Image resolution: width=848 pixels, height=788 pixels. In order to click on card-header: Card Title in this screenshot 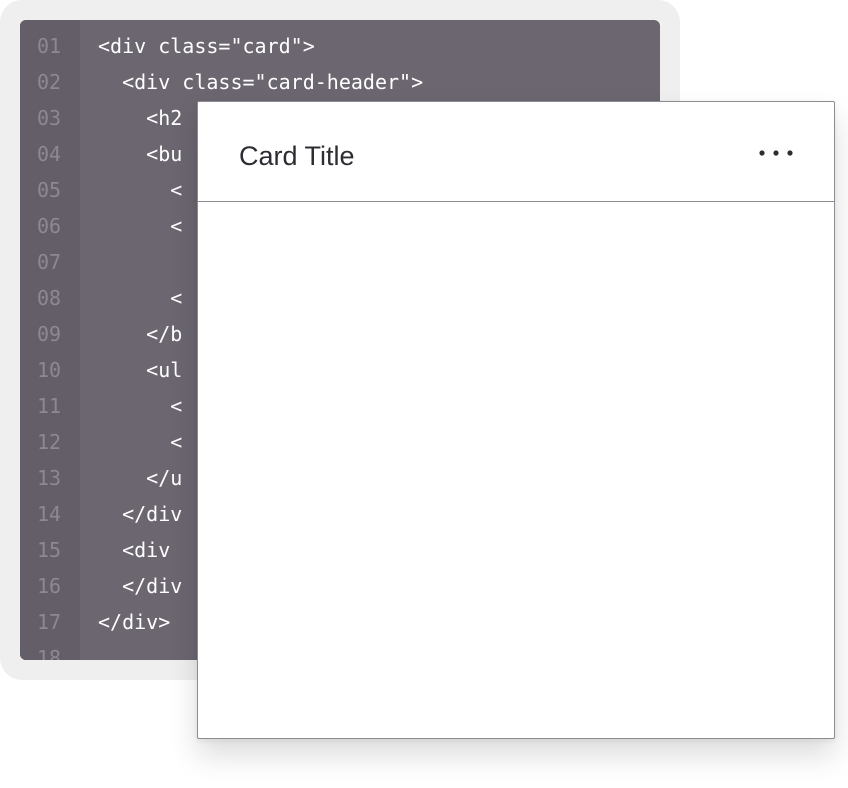, I will do `click(516, 152)`.